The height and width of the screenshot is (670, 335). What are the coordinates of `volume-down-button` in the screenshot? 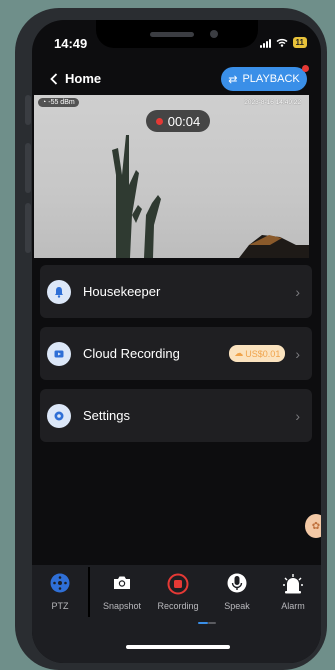 It's located at (28, 228).